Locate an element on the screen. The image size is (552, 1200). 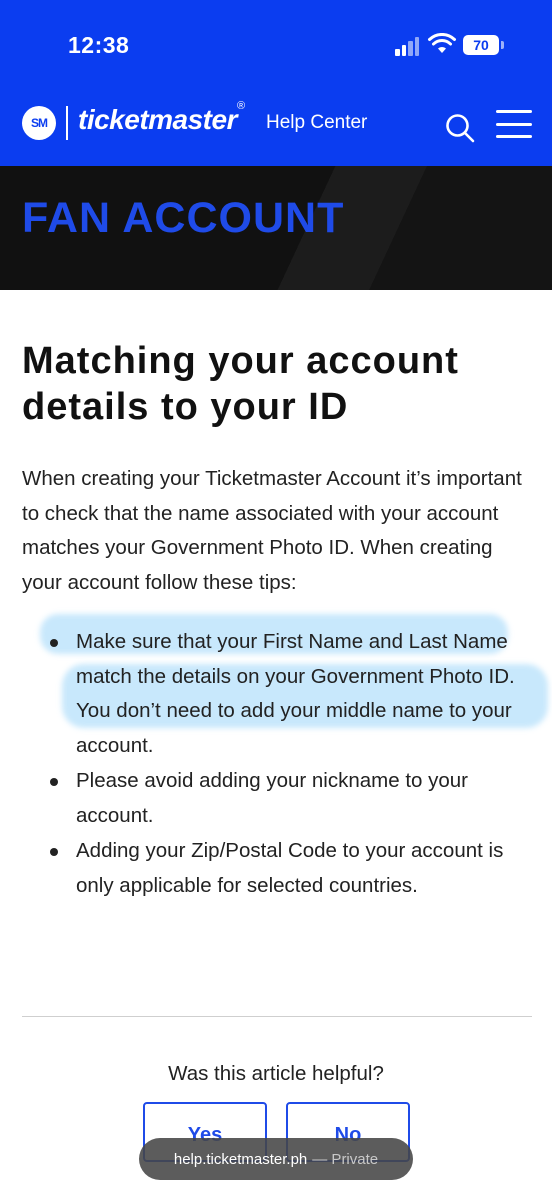
url-text: help.ticketmaster.ph is located at coordinates (240, 1159).